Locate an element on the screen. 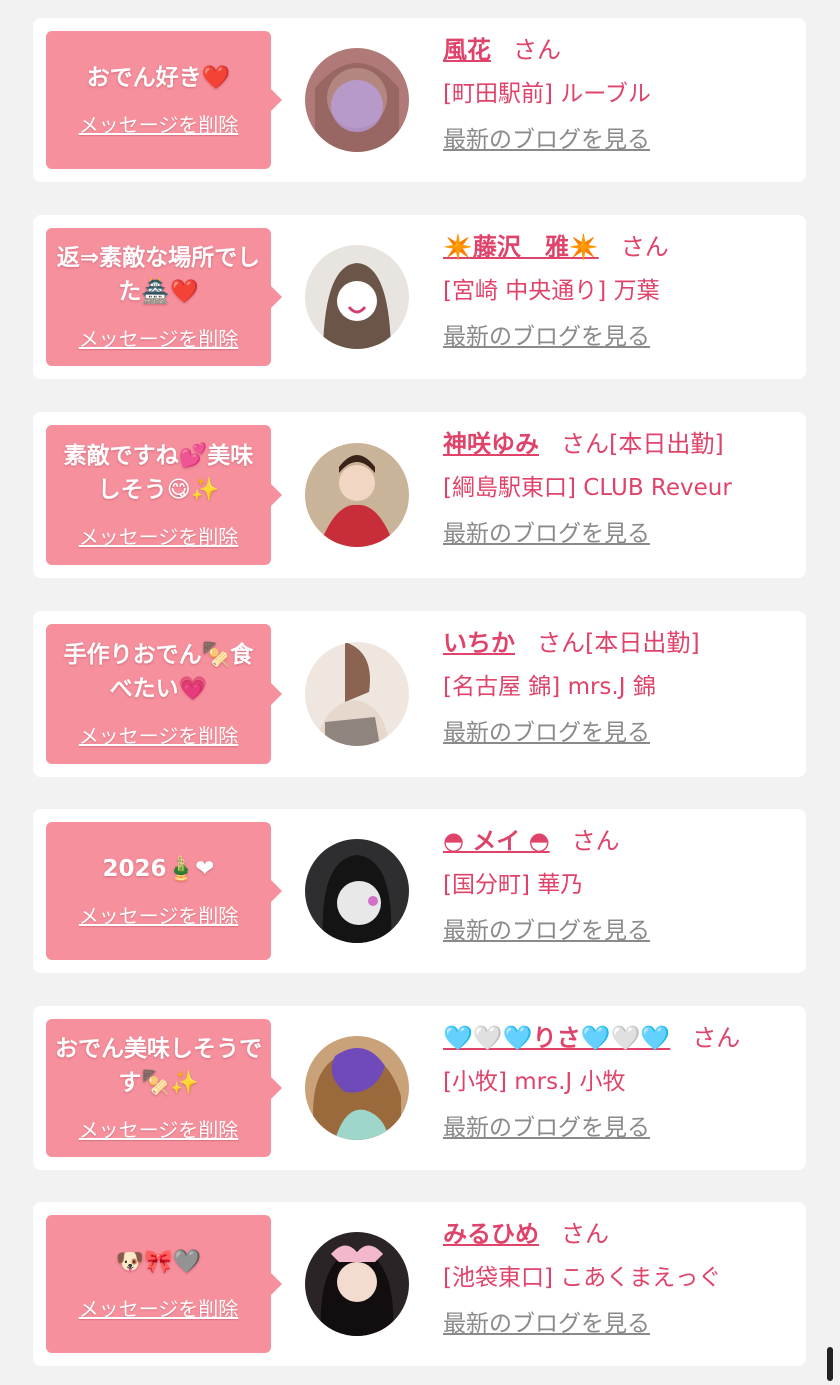 The width and height of the screenshot is (840, 1385). message-bubble: おでん美味しそうです🍢✨ メッセージを削除 is located at coordinates (164, 1088).